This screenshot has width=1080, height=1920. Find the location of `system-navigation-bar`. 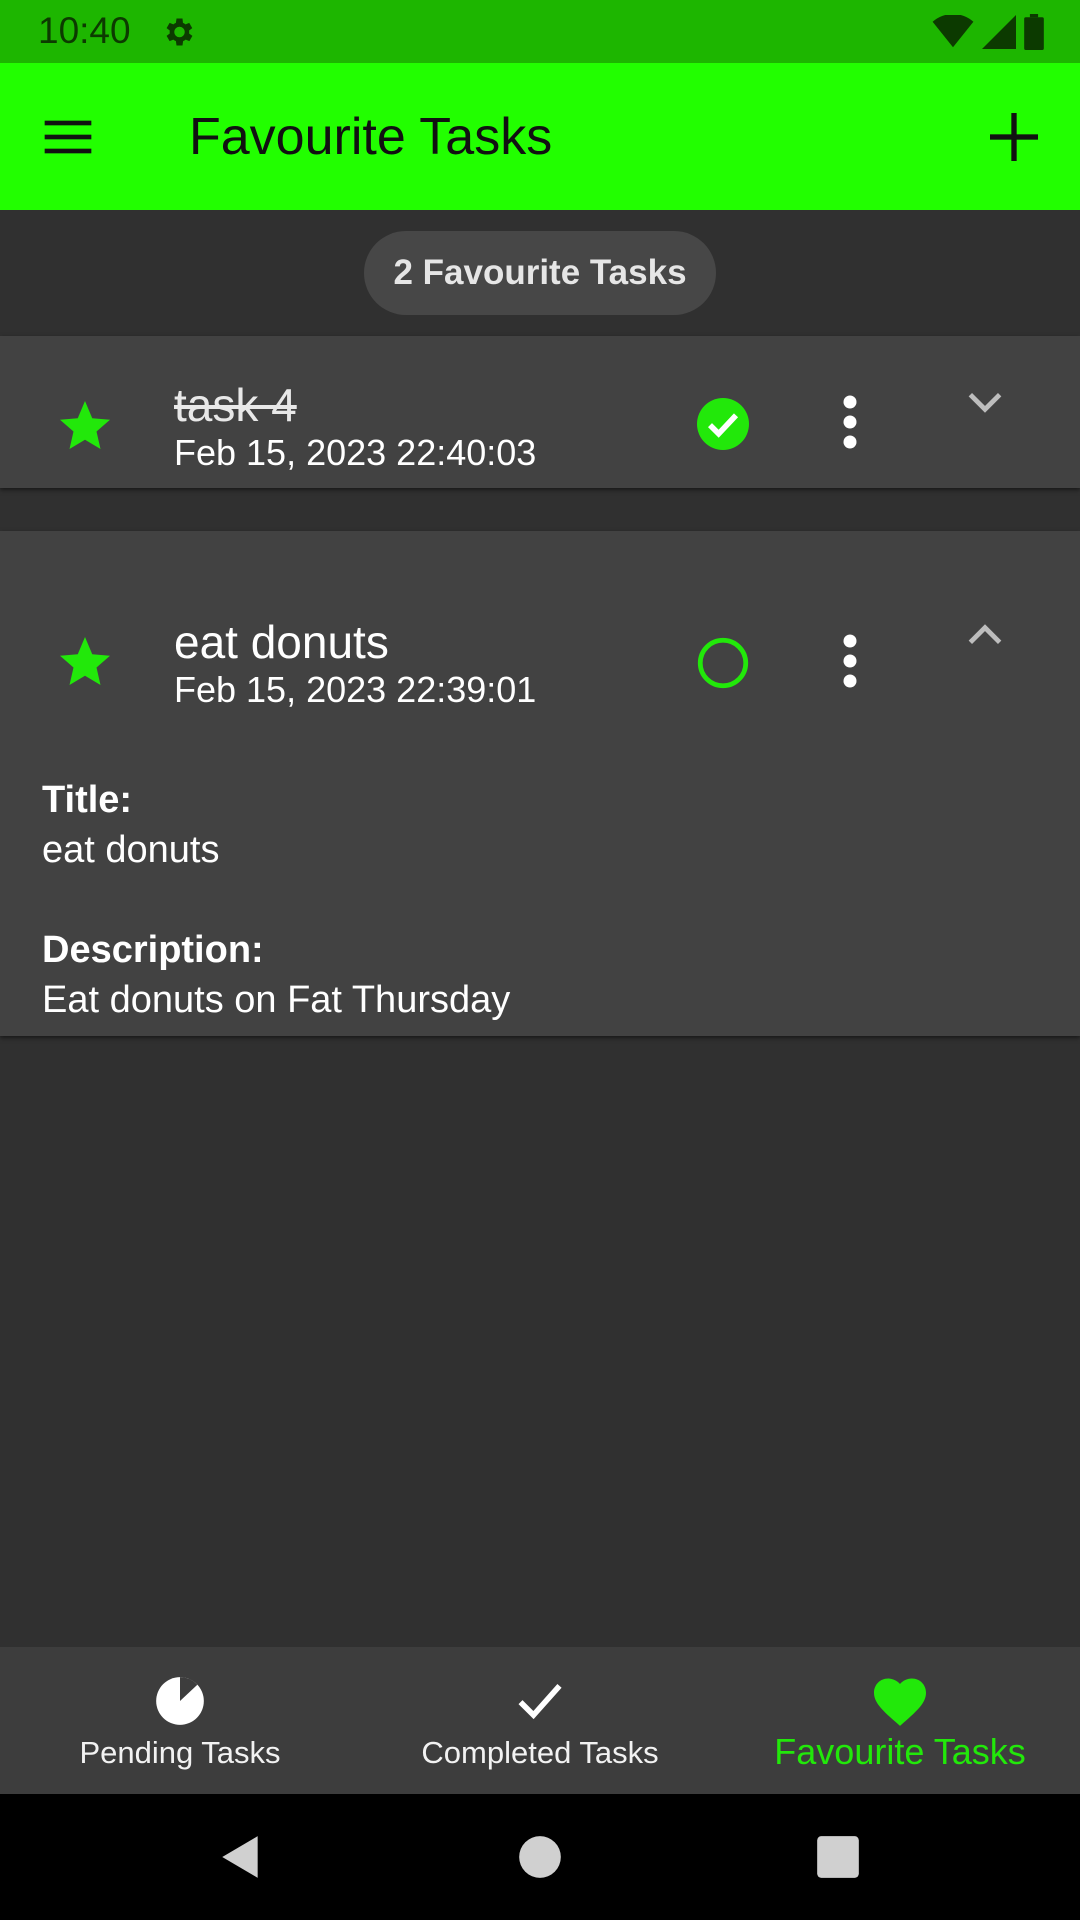

system-navigation-bar is located at coordinates (540, 1857).